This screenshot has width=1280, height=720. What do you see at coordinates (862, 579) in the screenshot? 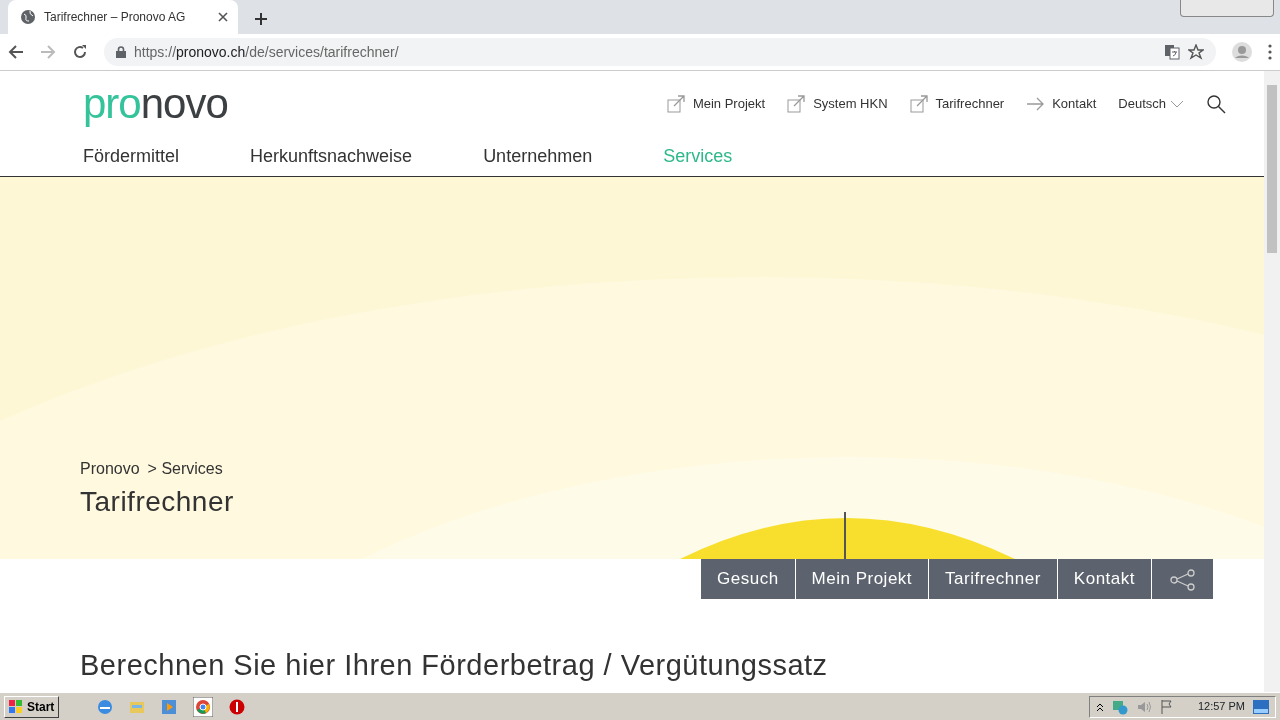
I see `action-button: Mein Projekt` at bounding box center [862, 579].